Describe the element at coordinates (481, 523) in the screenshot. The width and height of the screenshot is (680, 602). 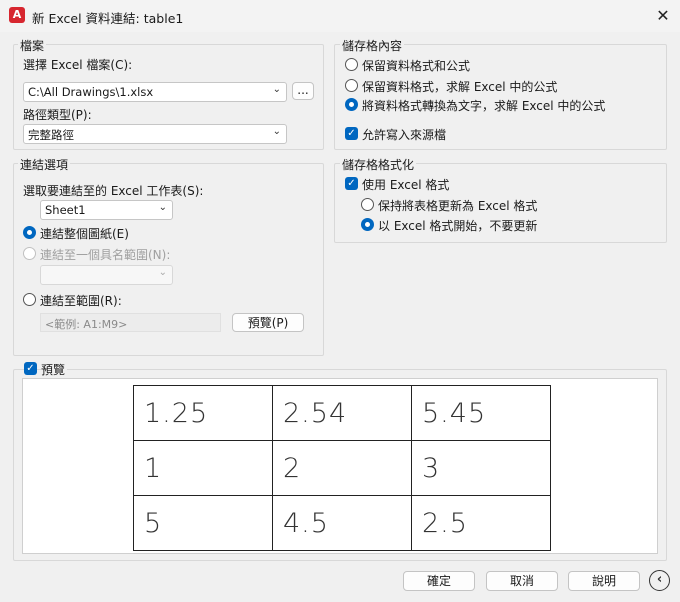
I see `table-cell: 2.5` at that location.